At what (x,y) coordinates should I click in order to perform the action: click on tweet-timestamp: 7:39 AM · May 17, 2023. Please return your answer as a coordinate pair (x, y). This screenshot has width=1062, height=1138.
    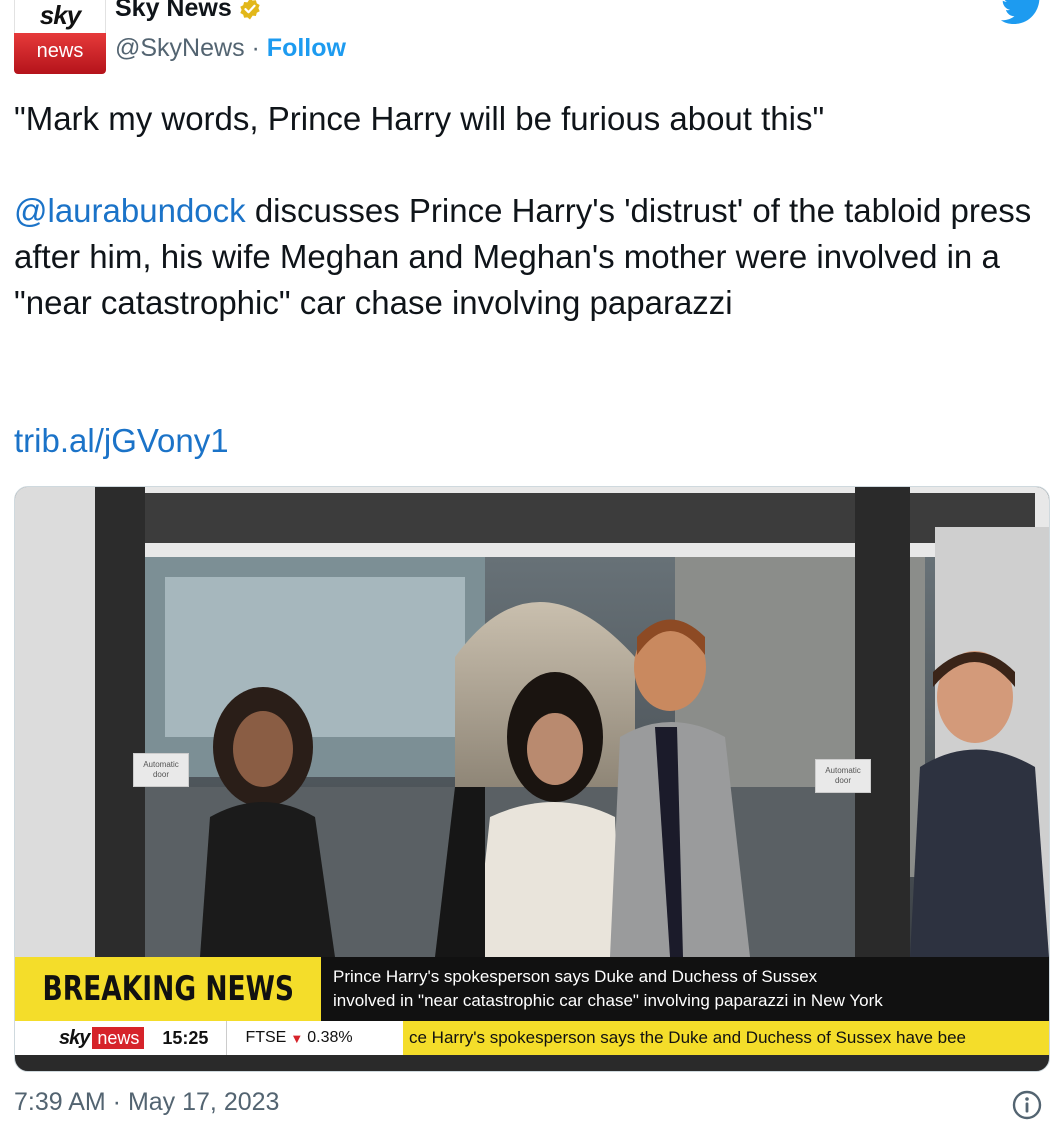
    Looking at the image, I should click on (146, 1102).